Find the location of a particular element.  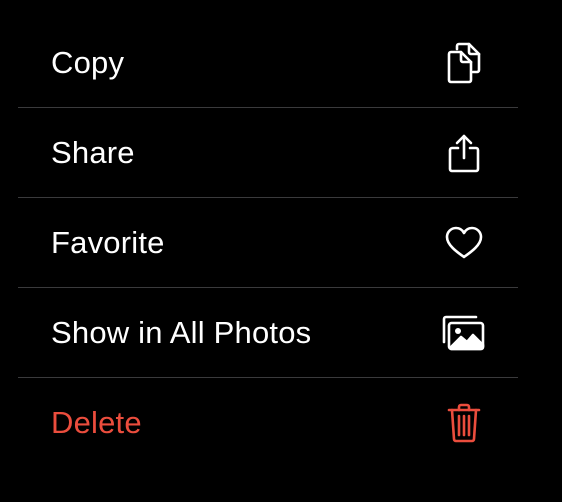

menu-item-label: Delete is located at coordinates (96, 422).